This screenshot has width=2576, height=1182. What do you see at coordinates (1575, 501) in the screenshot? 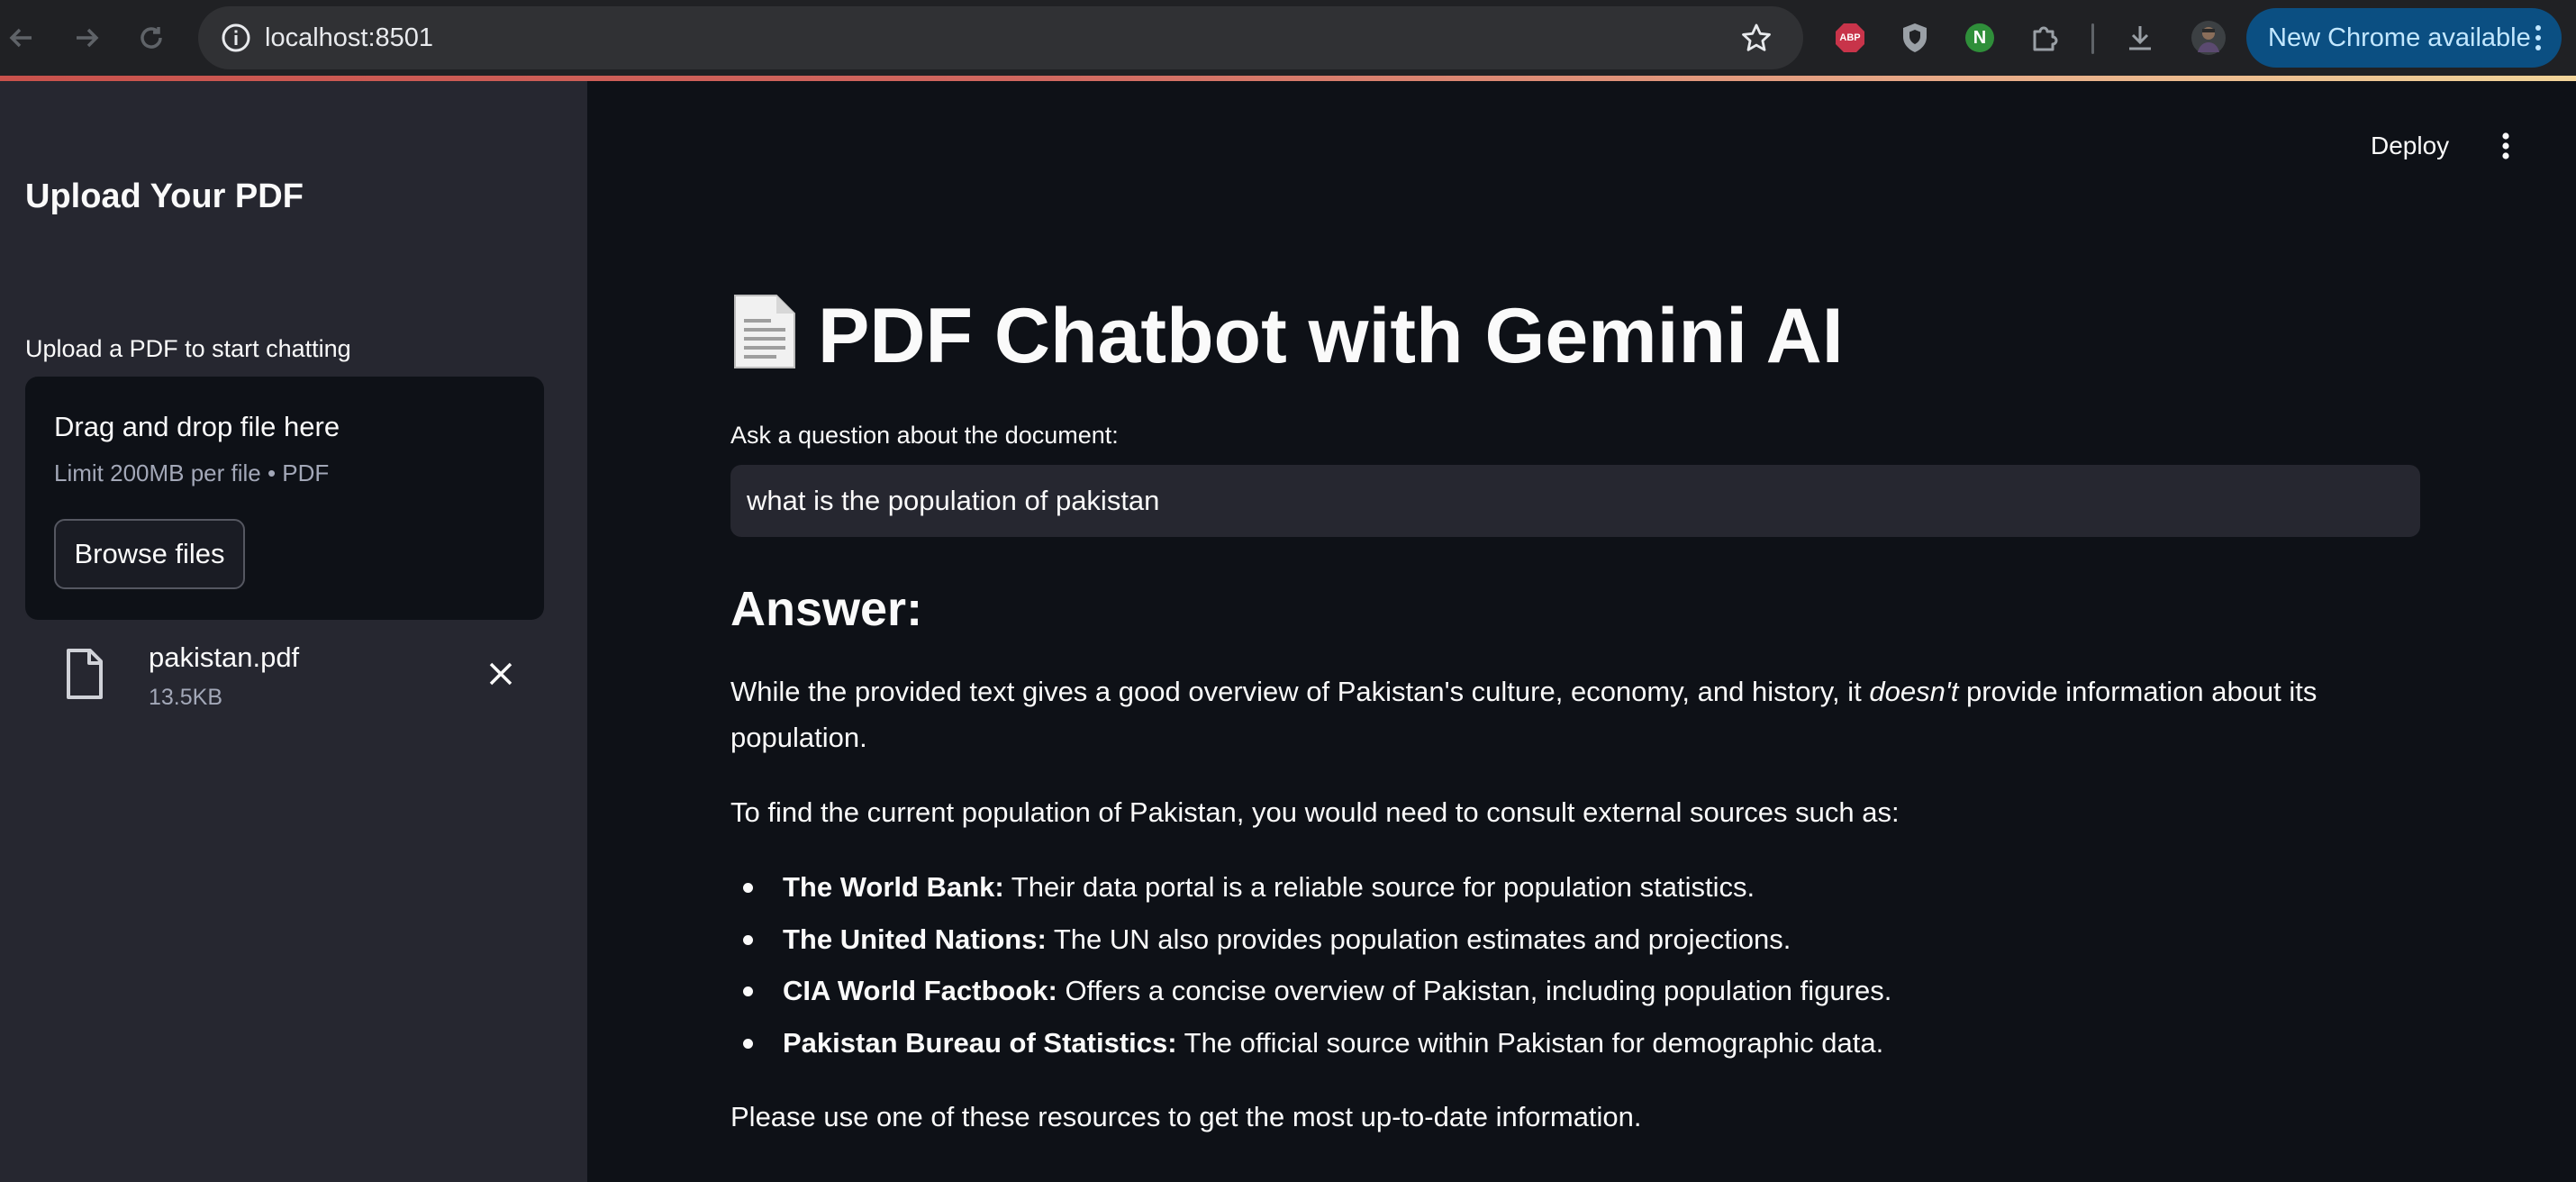
I see `question-input` at bounding box center [1575, 501].